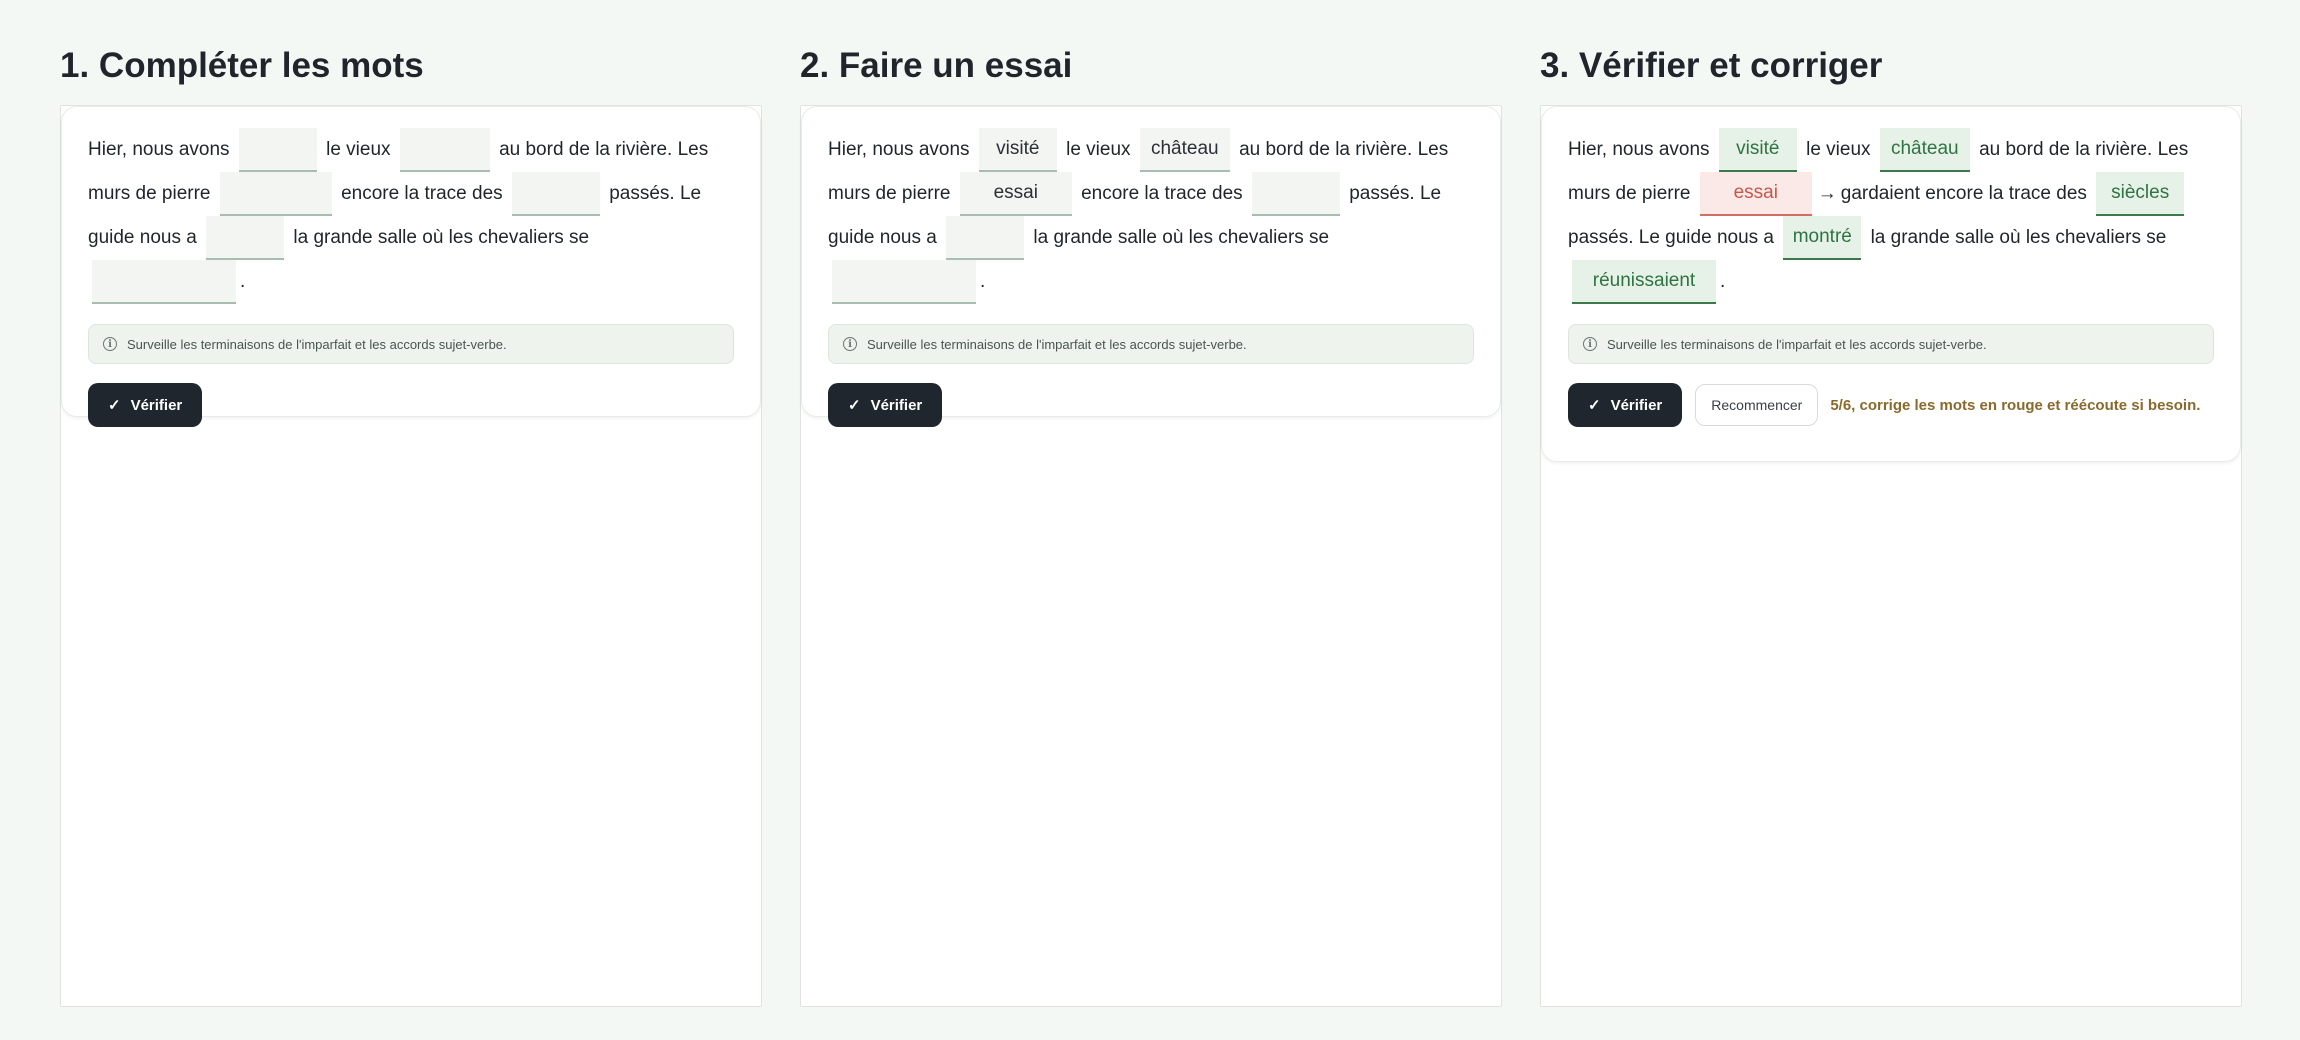 This screenshot has width=2300, height=1040. What do you see at coordinates (242, 65) in the screenshot?
I see `panel-title: 1. Compléter les mots` at bounding box center [242, 65].